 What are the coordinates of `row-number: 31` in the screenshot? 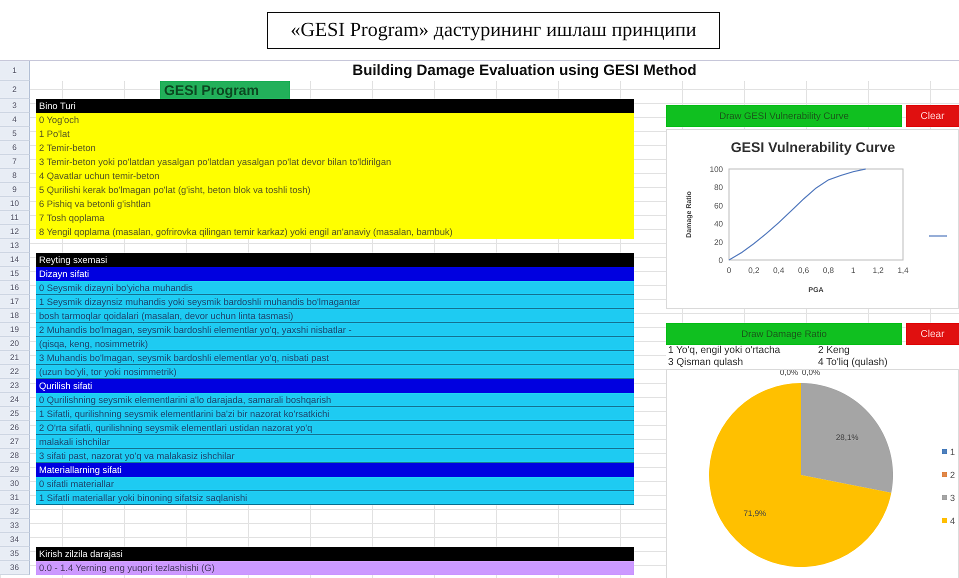 It's located at (15, 498).